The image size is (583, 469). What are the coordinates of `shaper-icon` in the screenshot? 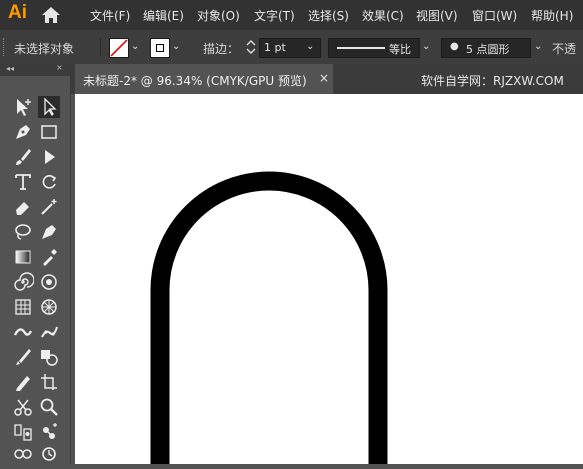 It's located at (49, 157).